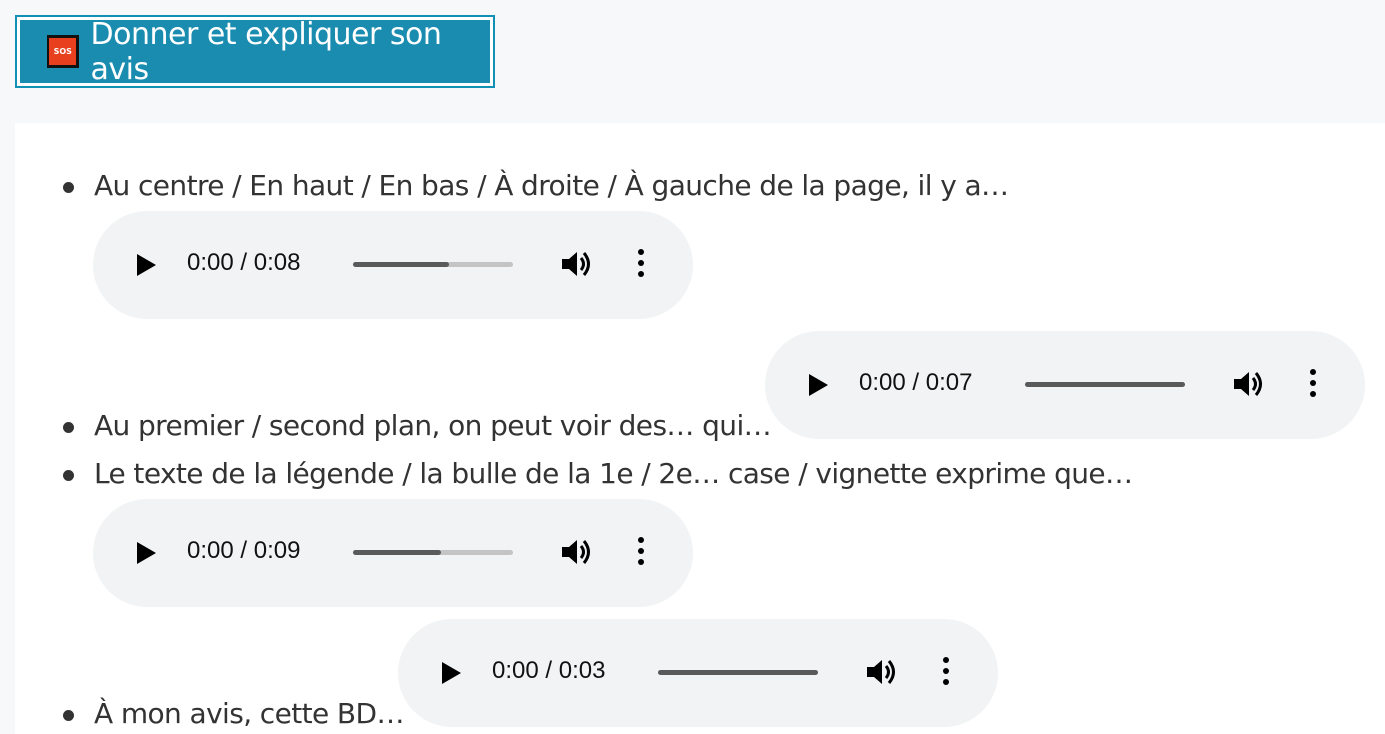 This screenshot has height=734, width=1385. I want to click on audio-player: 0:00 / 0:08, so click(393, 265).